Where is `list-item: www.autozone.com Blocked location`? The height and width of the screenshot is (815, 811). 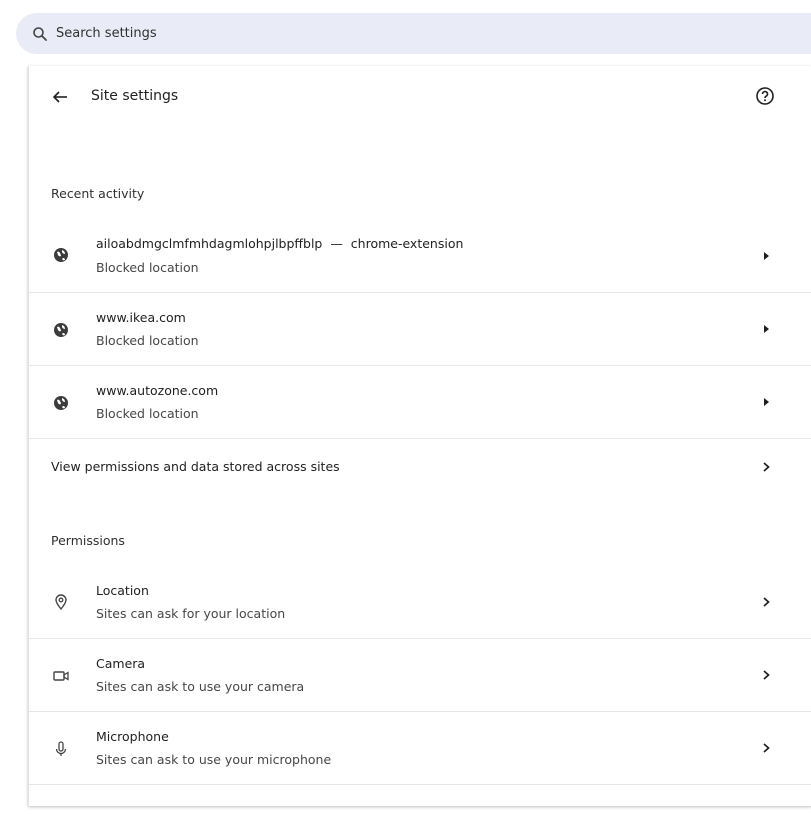 list-item: www.autozone.com Blocked location is located at coordinates (420, 402).